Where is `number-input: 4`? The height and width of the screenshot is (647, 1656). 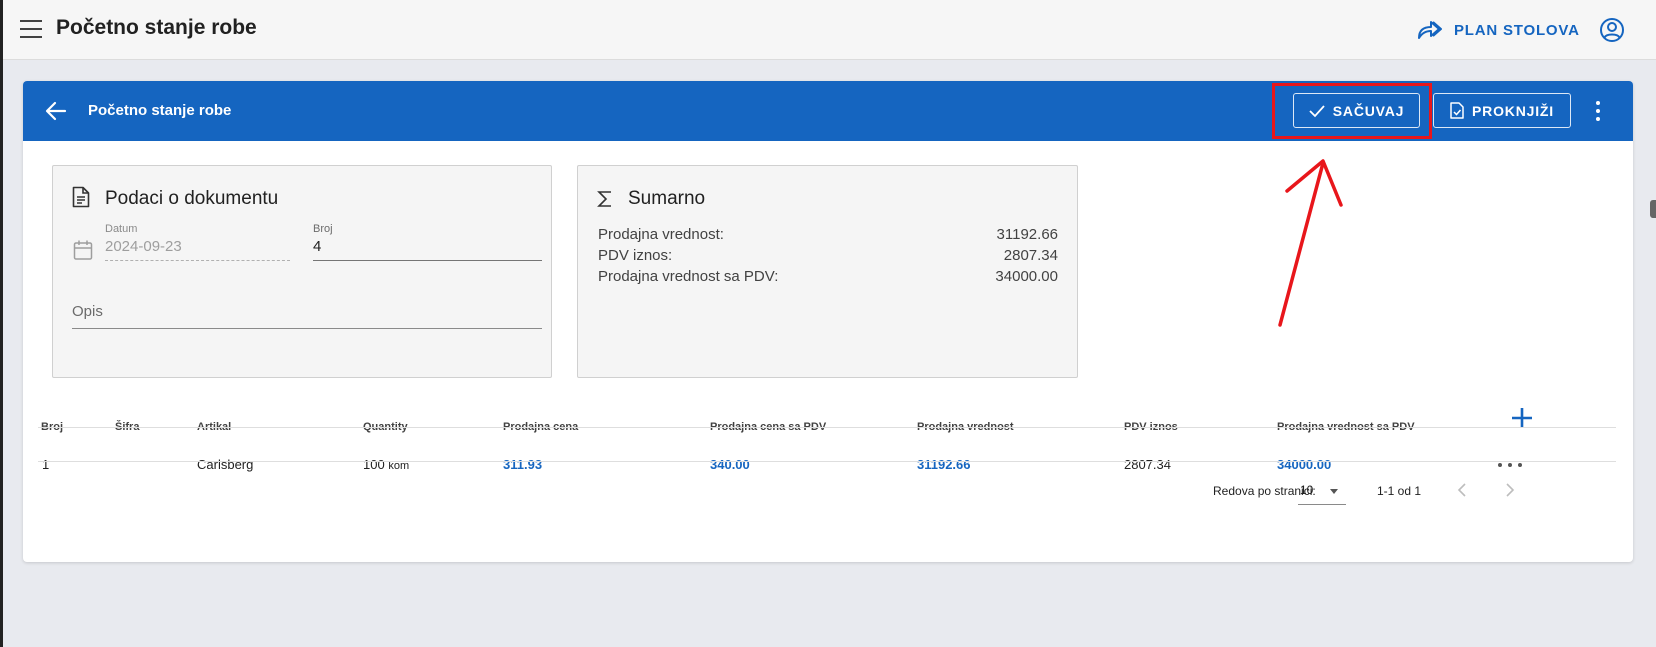 number-input: 4 is located at coordinates (427, 244).